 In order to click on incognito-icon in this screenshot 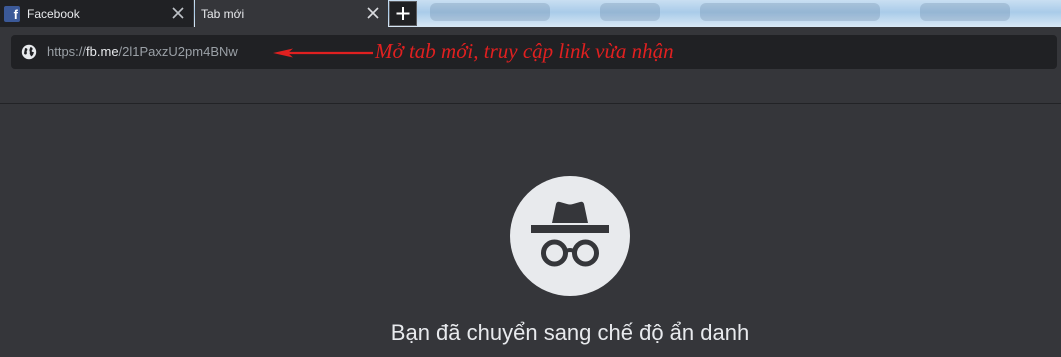, I will do `click(570, 236)`.